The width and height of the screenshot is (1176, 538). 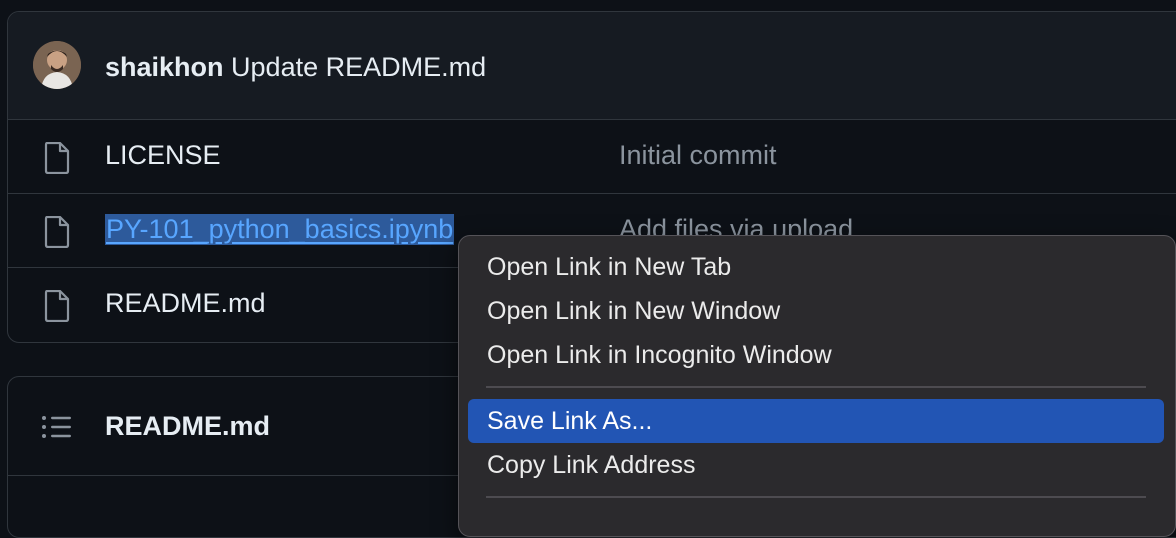 I want to click on menu-item-open-new-window: Open Link in New Window, so click(x=816, y=311).